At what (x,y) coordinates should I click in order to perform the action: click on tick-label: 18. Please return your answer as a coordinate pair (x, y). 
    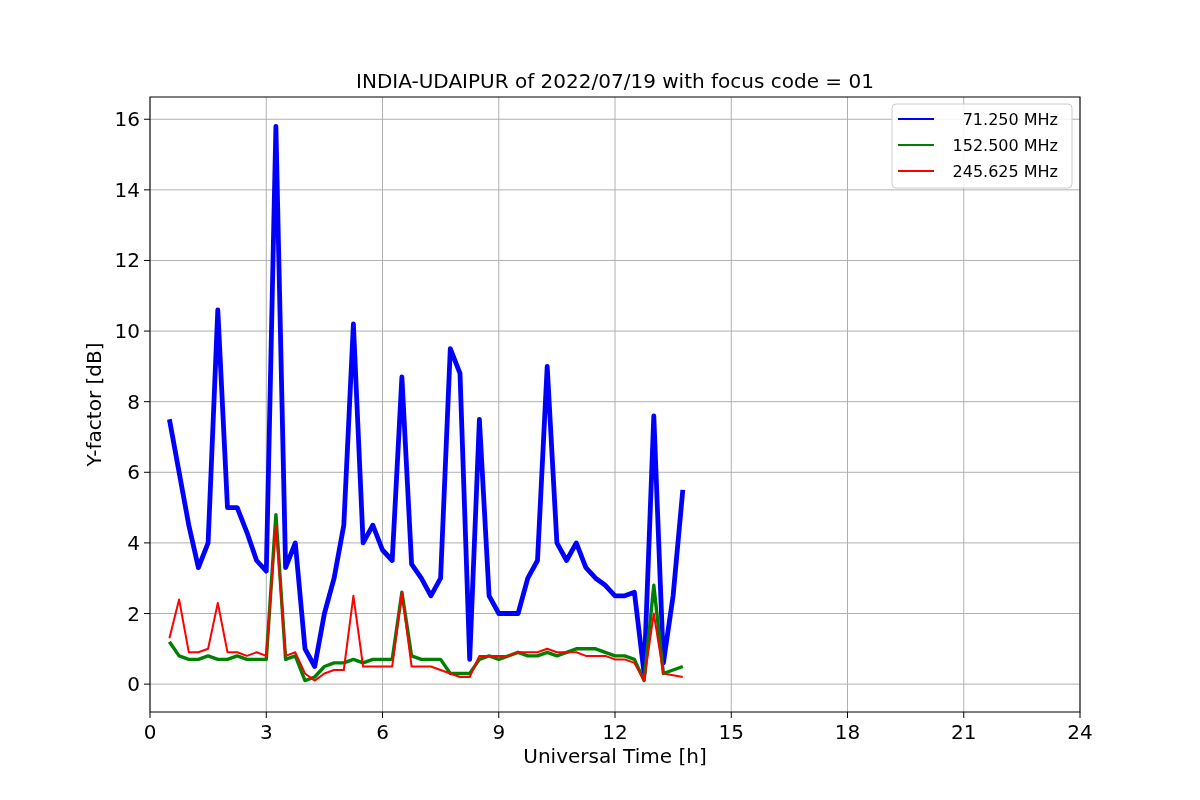
    Looking at the image, I should click on (847, 732).